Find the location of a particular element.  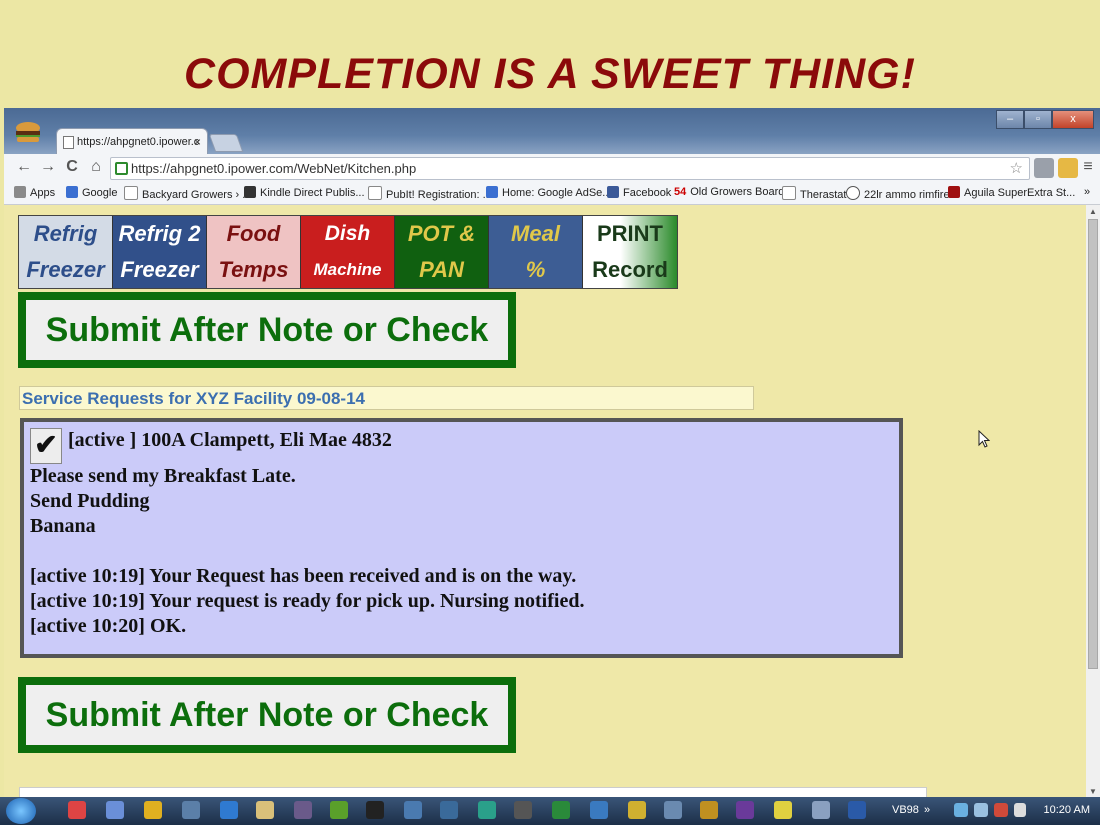

scroll-thumb is located at coordinates (1093, 444).